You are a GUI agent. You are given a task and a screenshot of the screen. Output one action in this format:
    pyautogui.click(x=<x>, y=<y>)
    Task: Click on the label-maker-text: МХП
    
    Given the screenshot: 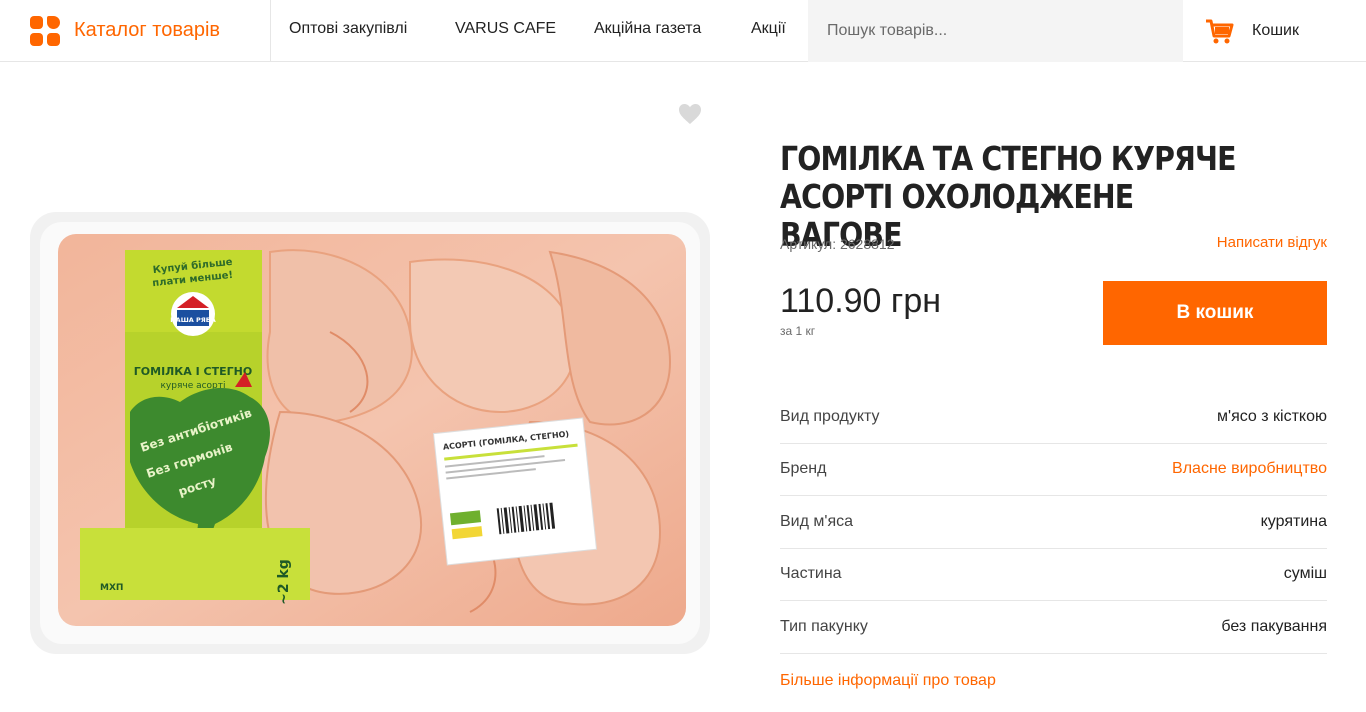 What is the action you would take?
    pyautogui.click(x=111, y=588)
    